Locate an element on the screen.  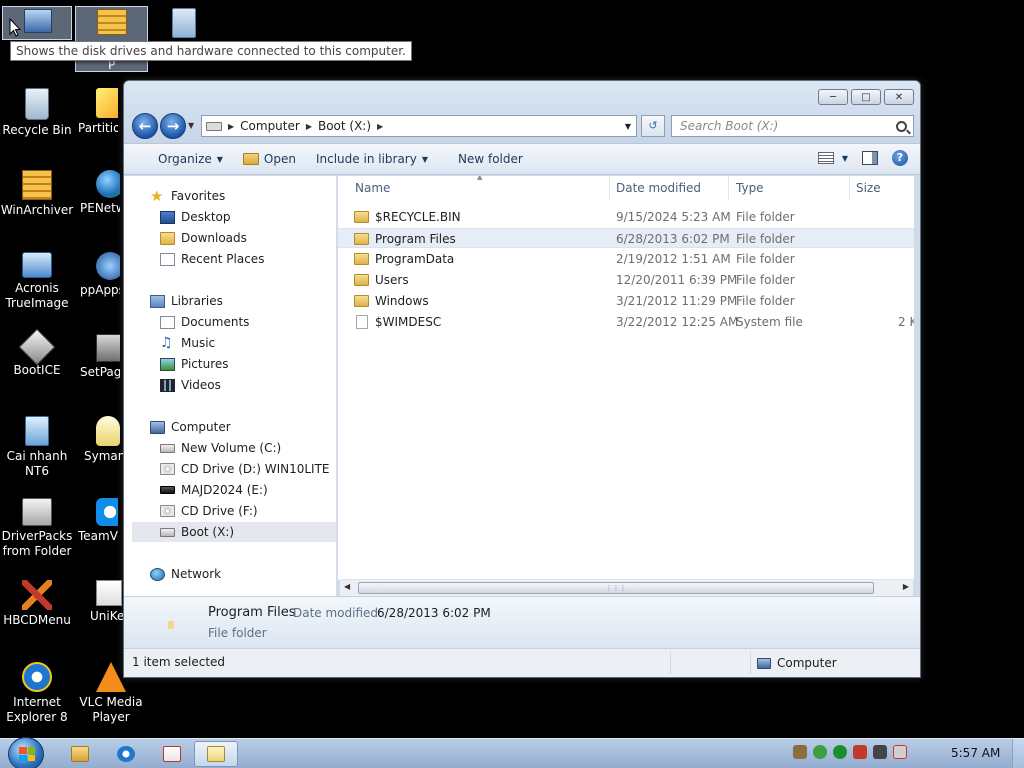
desktop-icon-teamviewer: TeamVie is located at coordinates (98, 521).